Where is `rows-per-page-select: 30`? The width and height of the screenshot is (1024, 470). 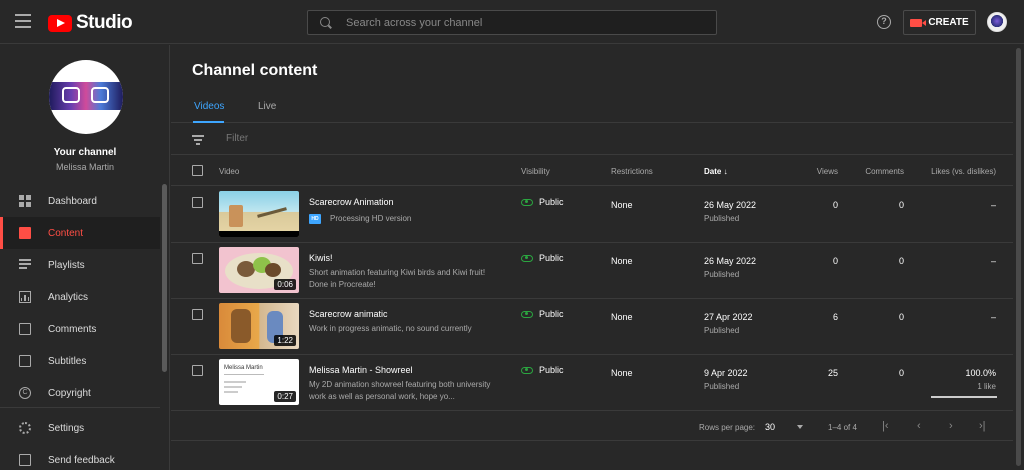
rows-per-page-select: 30 is located at coordinates (770, 427).